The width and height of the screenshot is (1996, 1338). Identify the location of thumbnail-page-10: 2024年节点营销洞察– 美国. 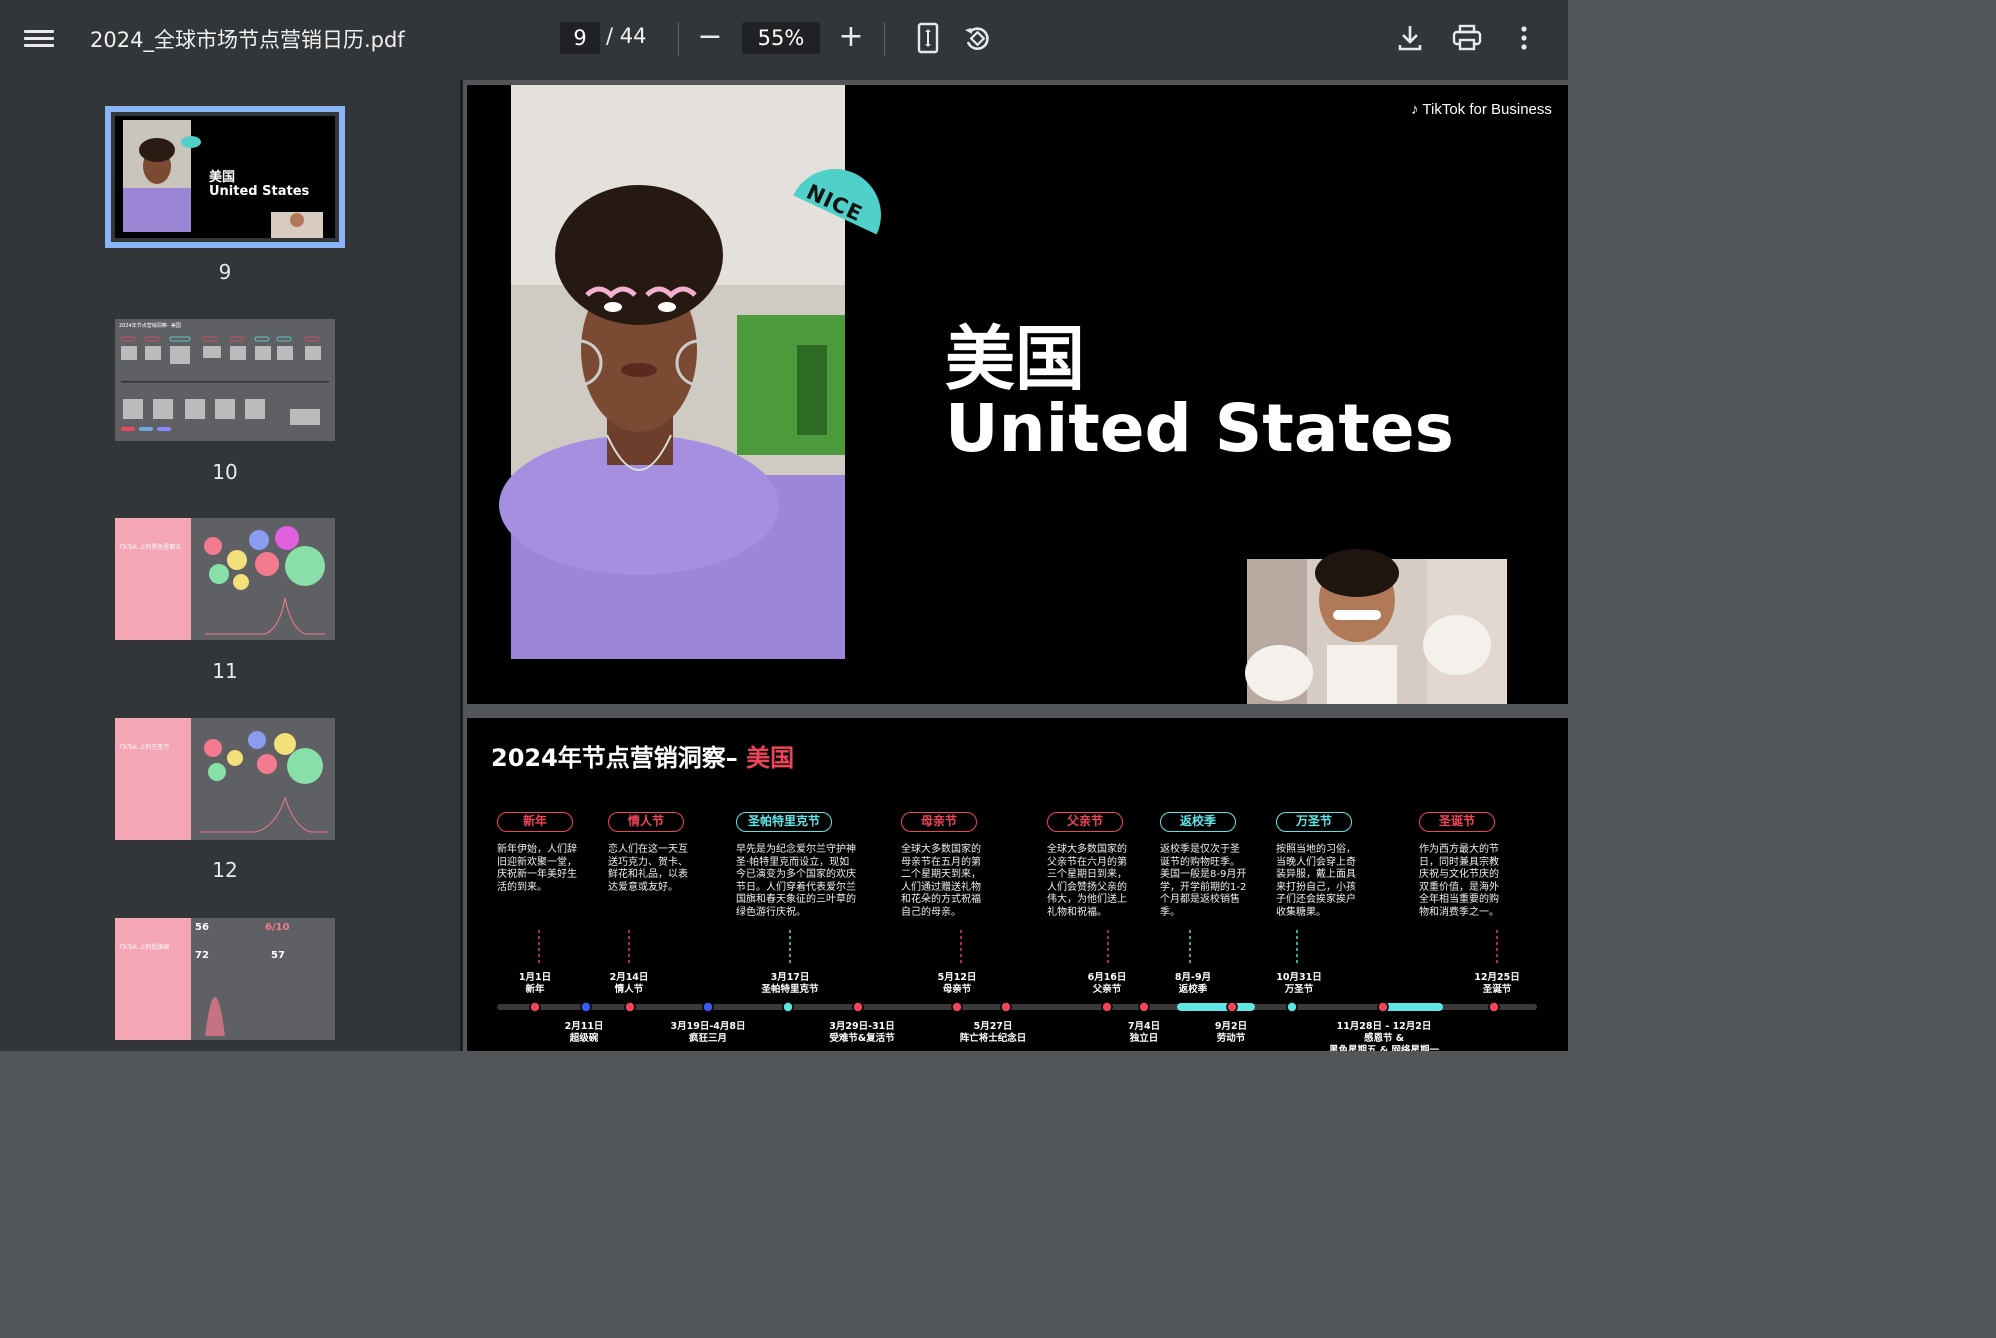
(225, 380).